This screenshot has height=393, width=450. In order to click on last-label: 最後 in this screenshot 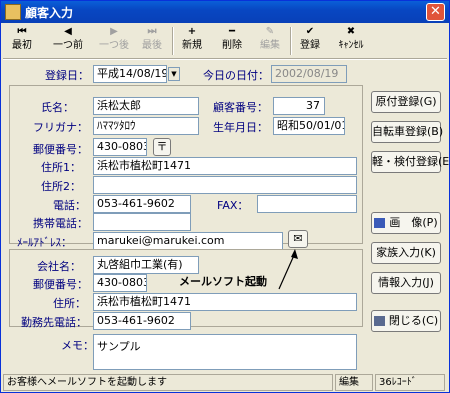, I will do `click(152, 45)`.